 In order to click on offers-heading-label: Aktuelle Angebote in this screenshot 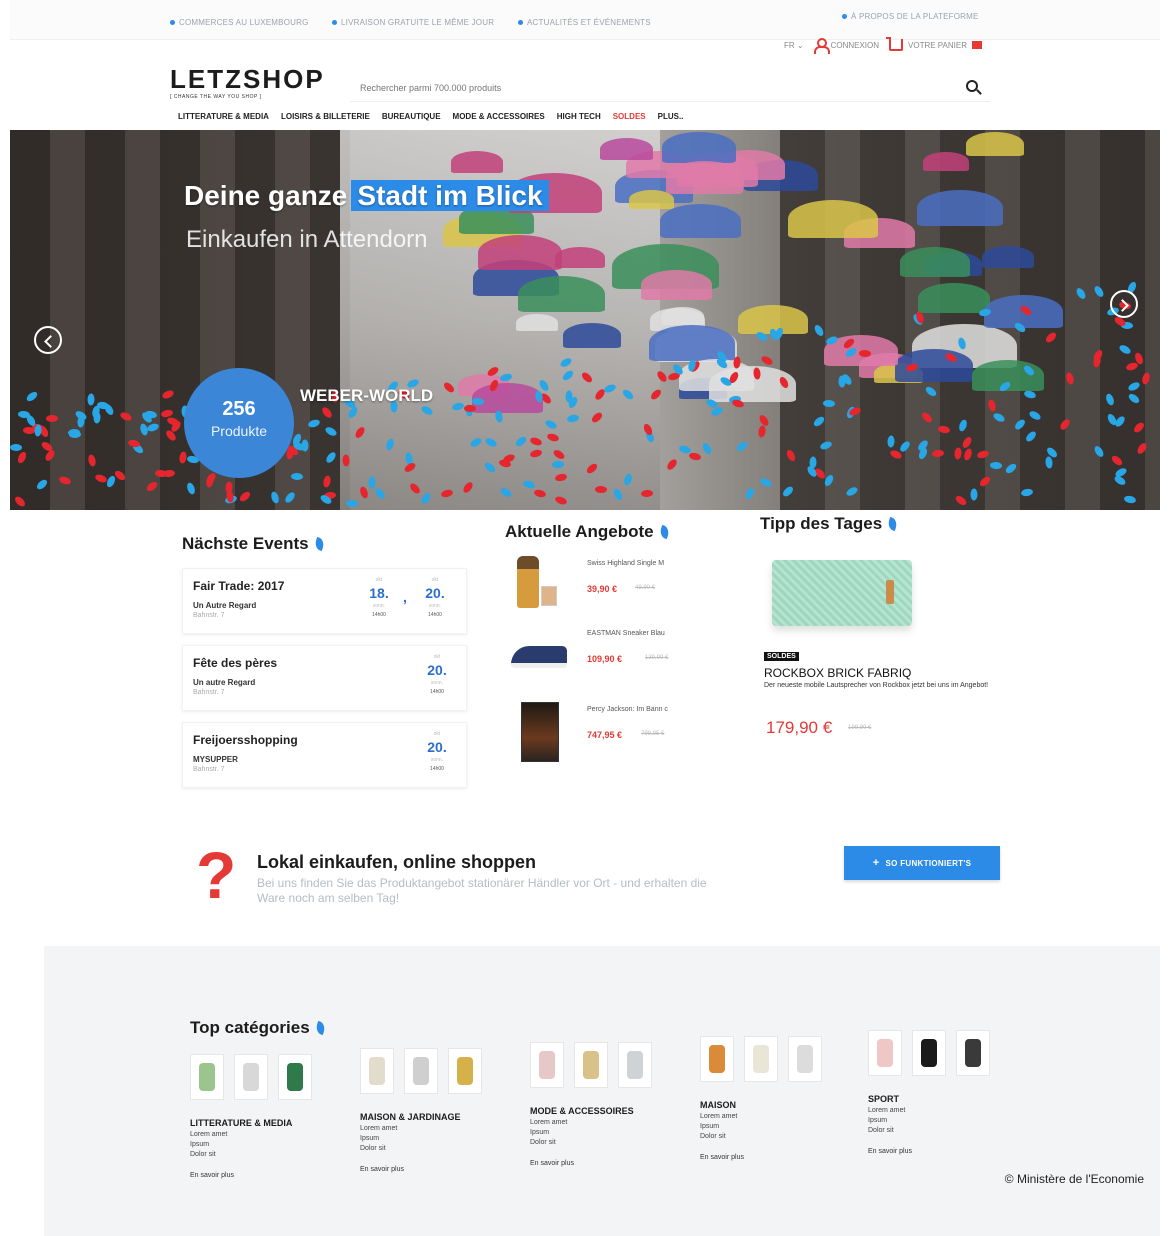, I will do `click(579, 531)`.